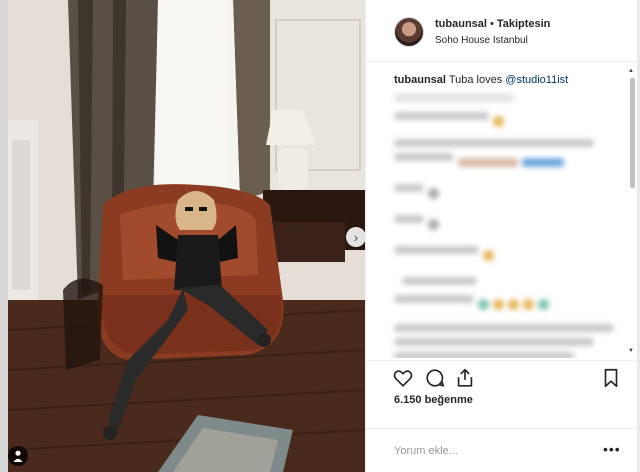 Image resolution: width=640 pixels, height=472 pixels. I want to click on location-link: Soho House Istanbul, so click(481, 40).